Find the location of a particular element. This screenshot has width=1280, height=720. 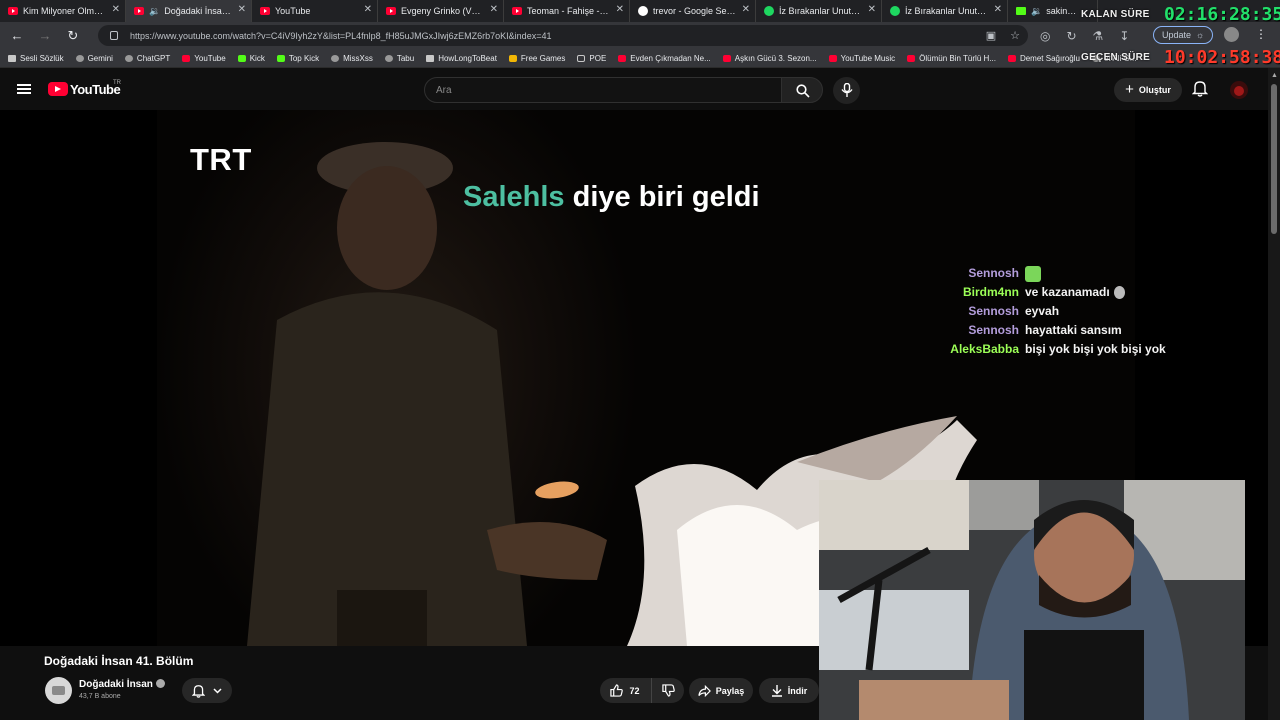

share-button: Paylaş is located at coordinates (721, 690).